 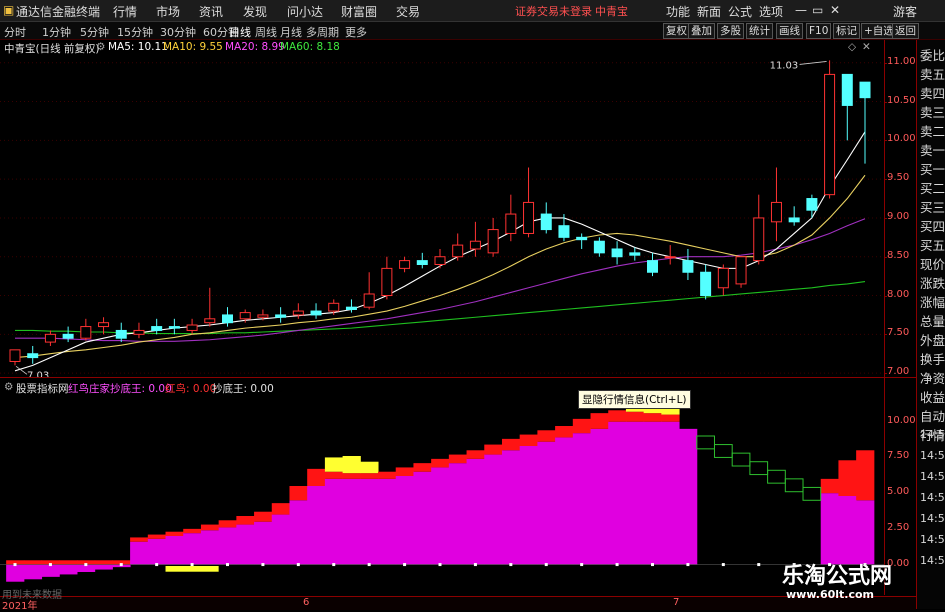 What do you see at coordinates (905, 31) in the screenshot?
I see `back-button: 返回` at bounding box center [905, 31].